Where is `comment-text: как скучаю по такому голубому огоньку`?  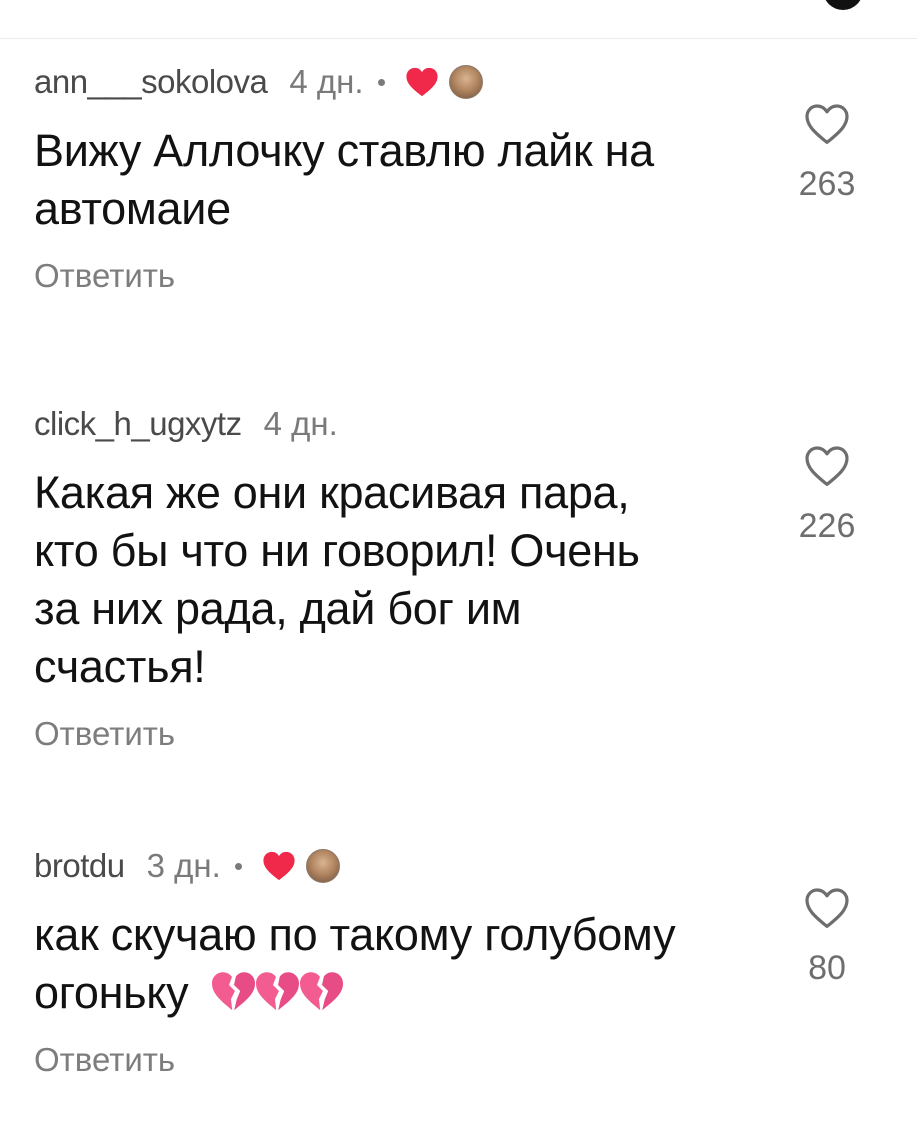
comment-text: как скучаю по такому голубому огоньку is located at coordinates (394, 964).